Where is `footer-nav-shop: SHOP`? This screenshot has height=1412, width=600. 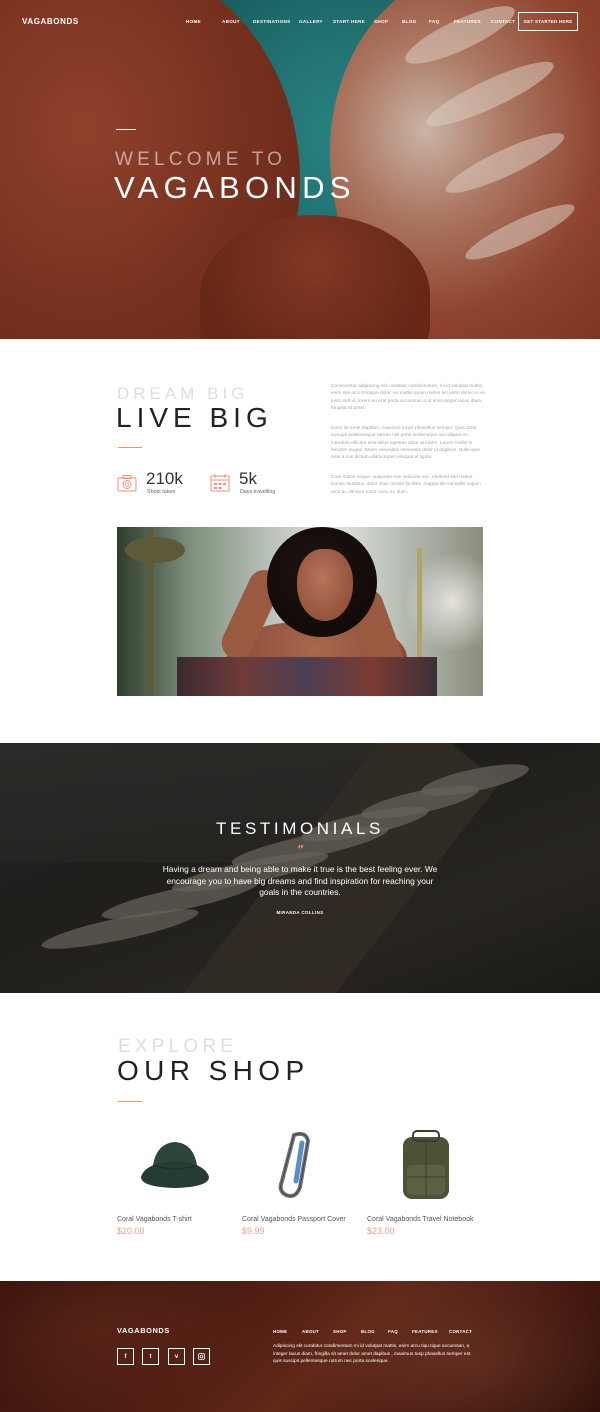 footer-nav-shop: SHOP is located at coordinates (347, 1331).